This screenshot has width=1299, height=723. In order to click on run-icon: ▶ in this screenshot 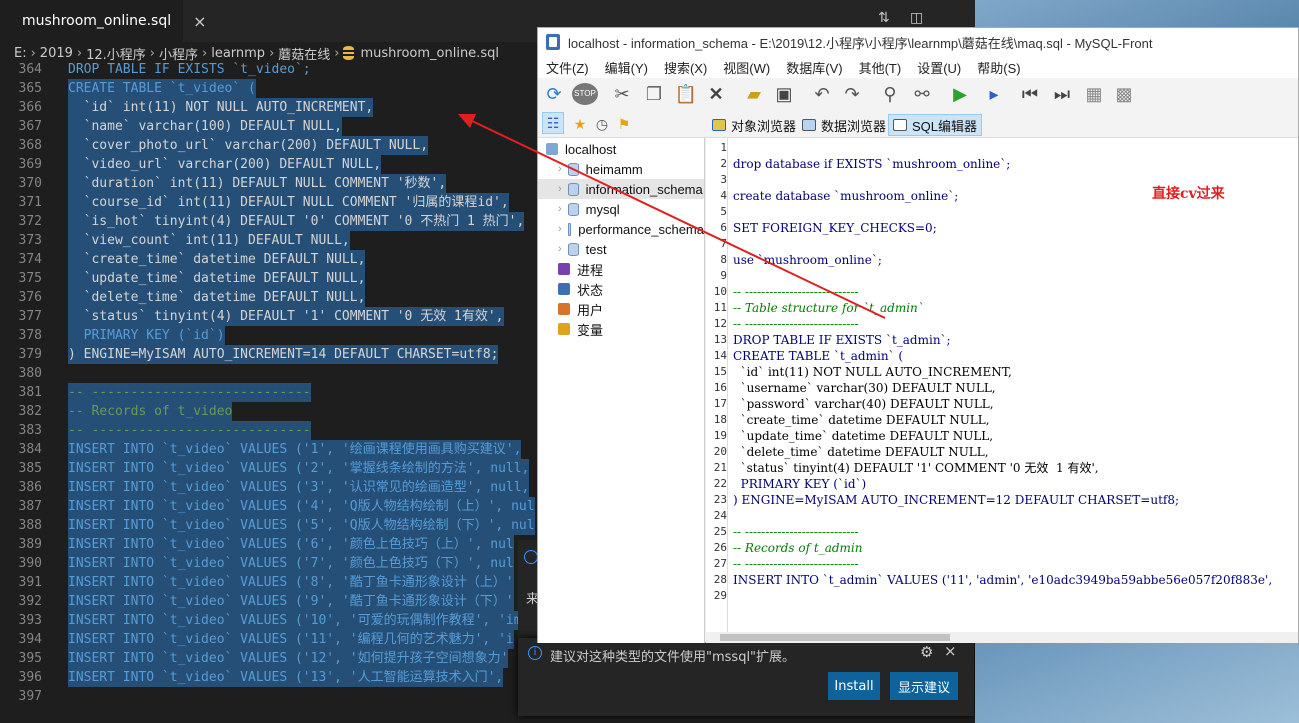, I will do `click(960, 94)`.